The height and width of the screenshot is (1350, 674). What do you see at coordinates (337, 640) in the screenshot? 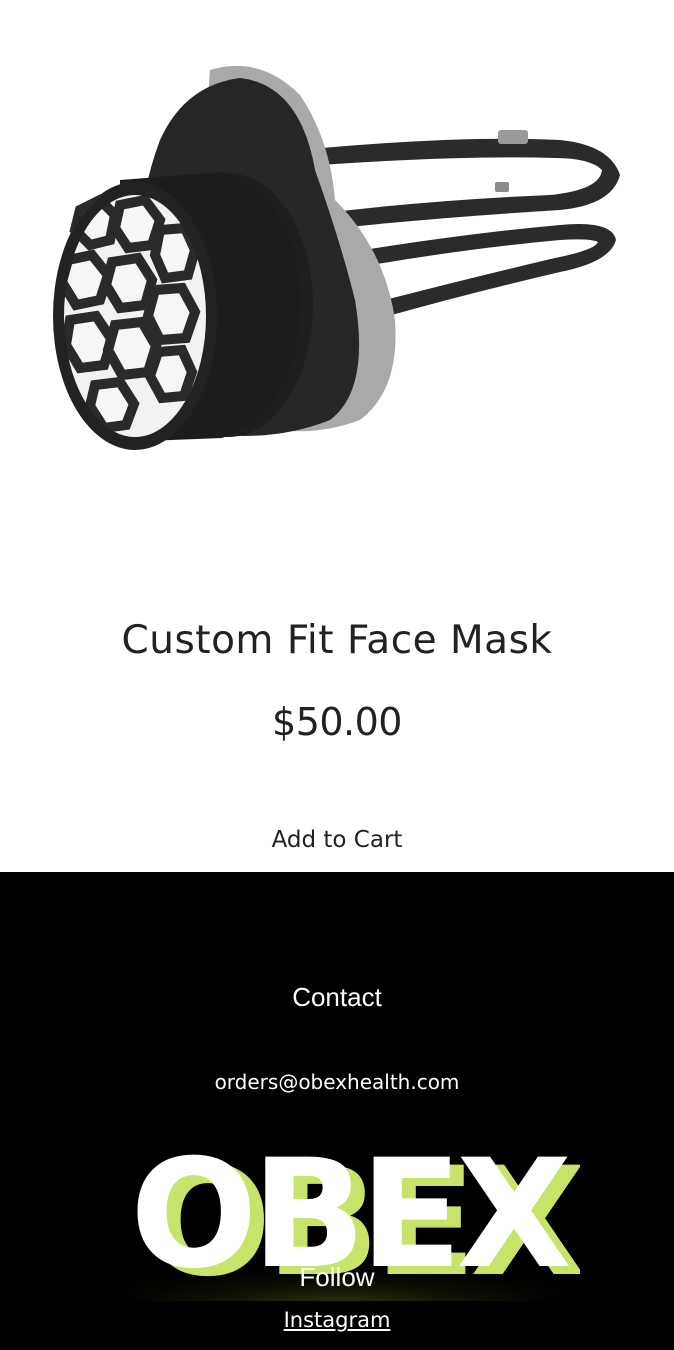
I see `product-title: Custom Fit Face Mask` at bounding box center [337, 640].